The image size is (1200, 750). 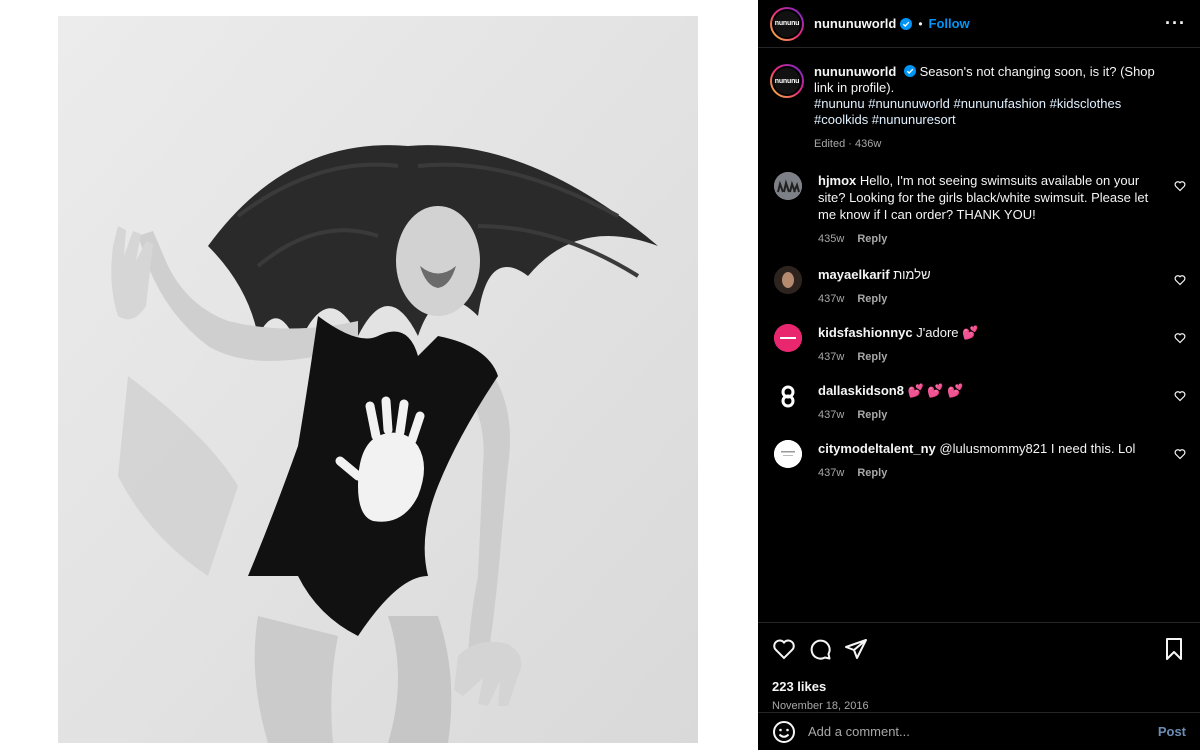 What do you see at coordinates (848, 144) in the screenshot?
I see `caption-meta: Edited · 436w` at bounding box center [848, 144].